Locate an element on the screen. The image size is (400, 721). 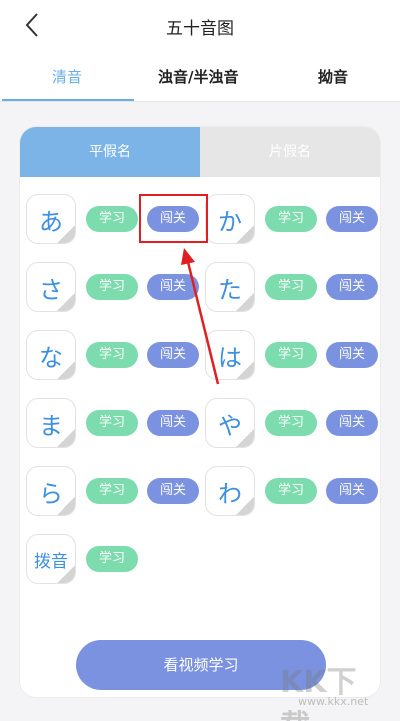
segment-katakana: 片假名 is located at coordinates (290, 152).